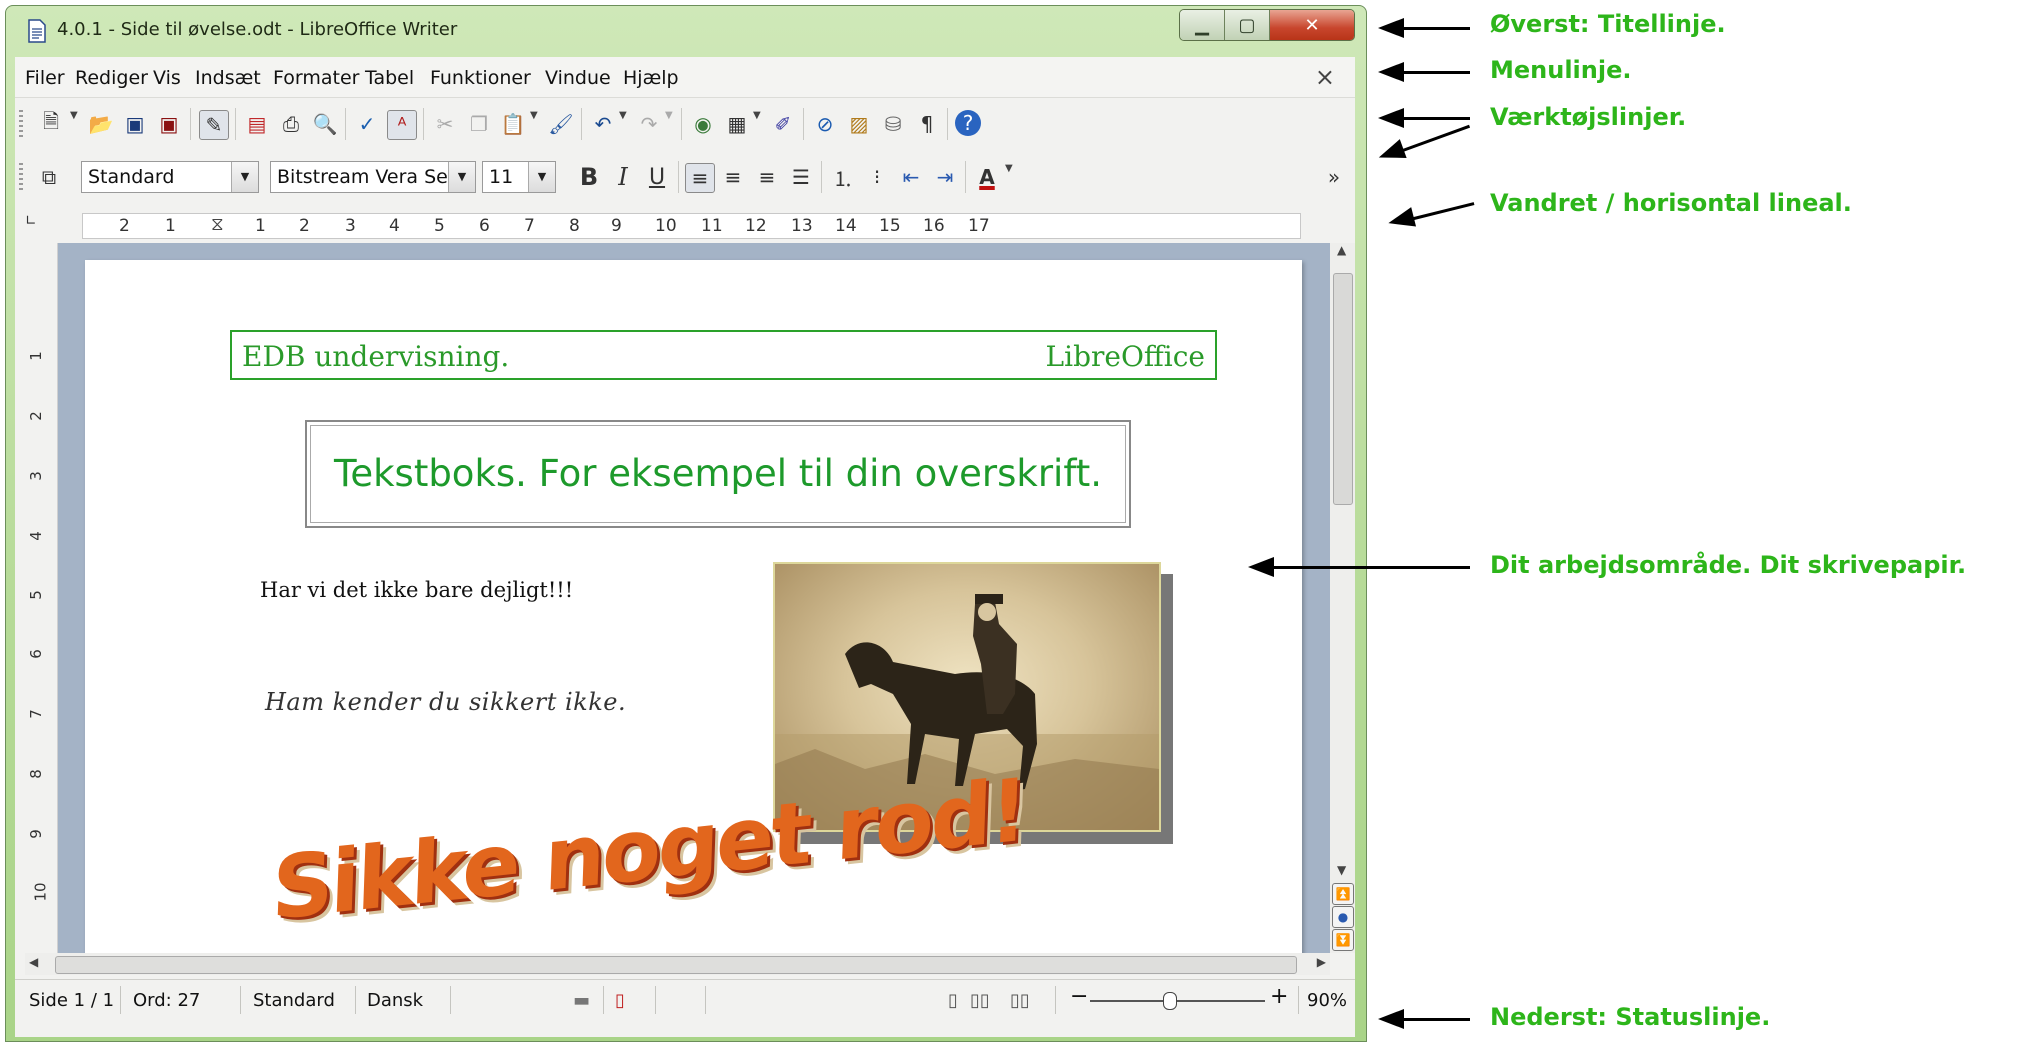  What do you see at coordinates (581, 1000) in the screenshot?
I see `insert-mode-icon: ▬` at bounding box center [581, 1000].